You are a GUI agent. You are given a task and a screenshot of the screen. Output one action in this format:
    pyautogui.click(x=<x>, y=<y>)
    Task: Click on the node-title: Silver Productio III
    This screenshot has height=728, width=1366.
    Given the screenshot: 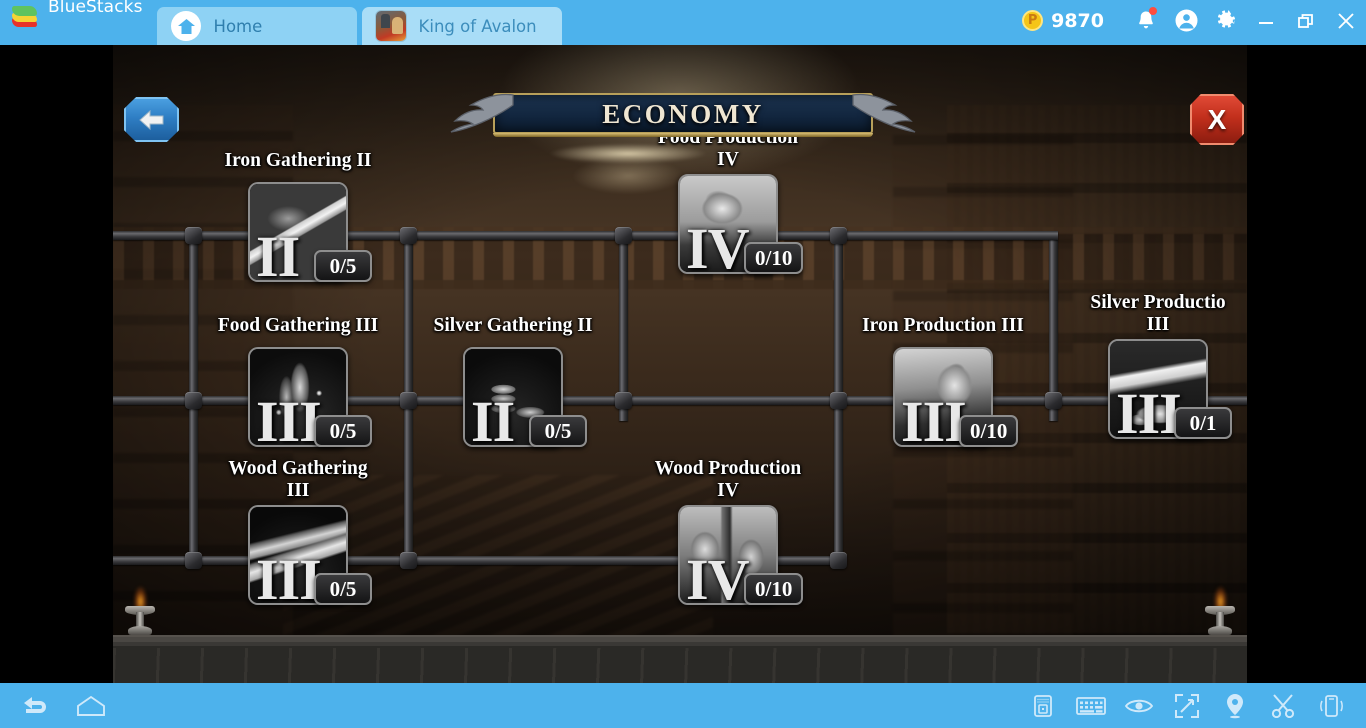 What is the action you would take?
    pyautogui.click(x=1158, y=313)
    